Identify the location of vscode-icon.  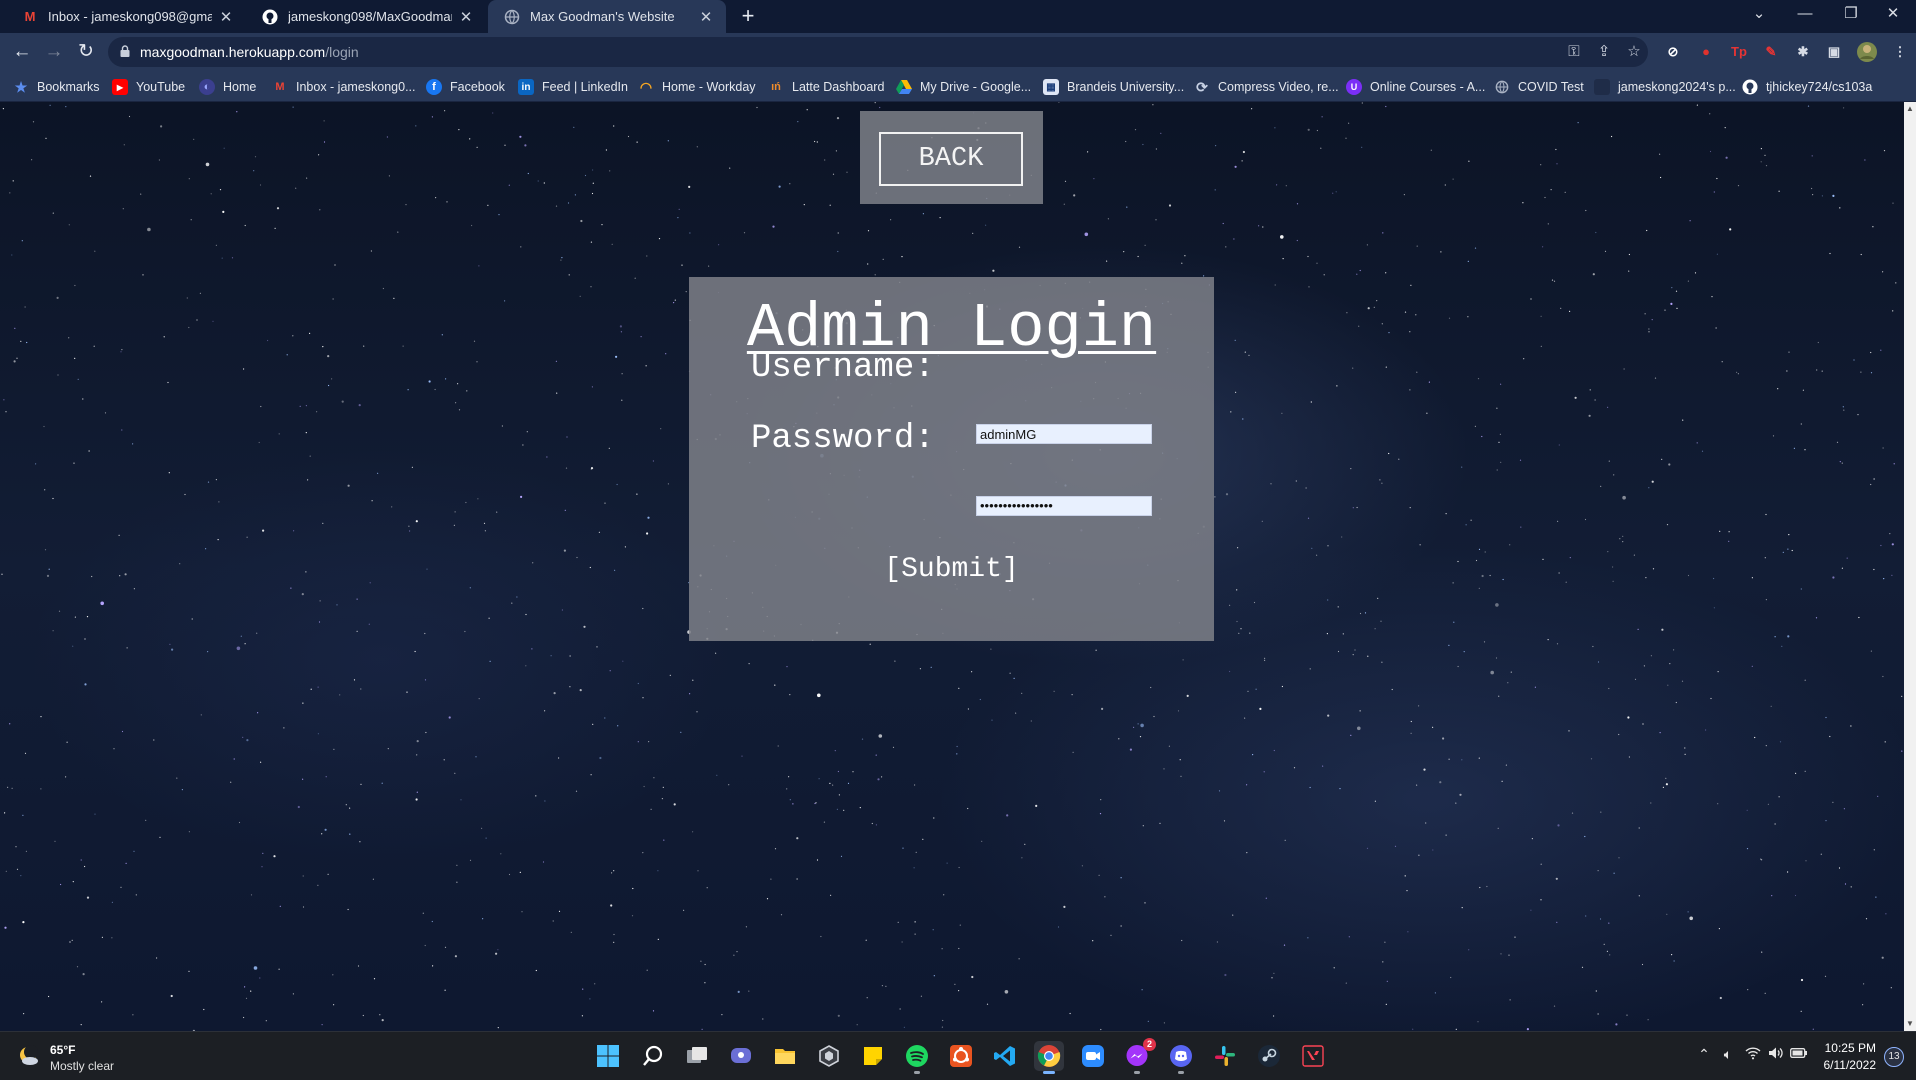
(1005, 1056).